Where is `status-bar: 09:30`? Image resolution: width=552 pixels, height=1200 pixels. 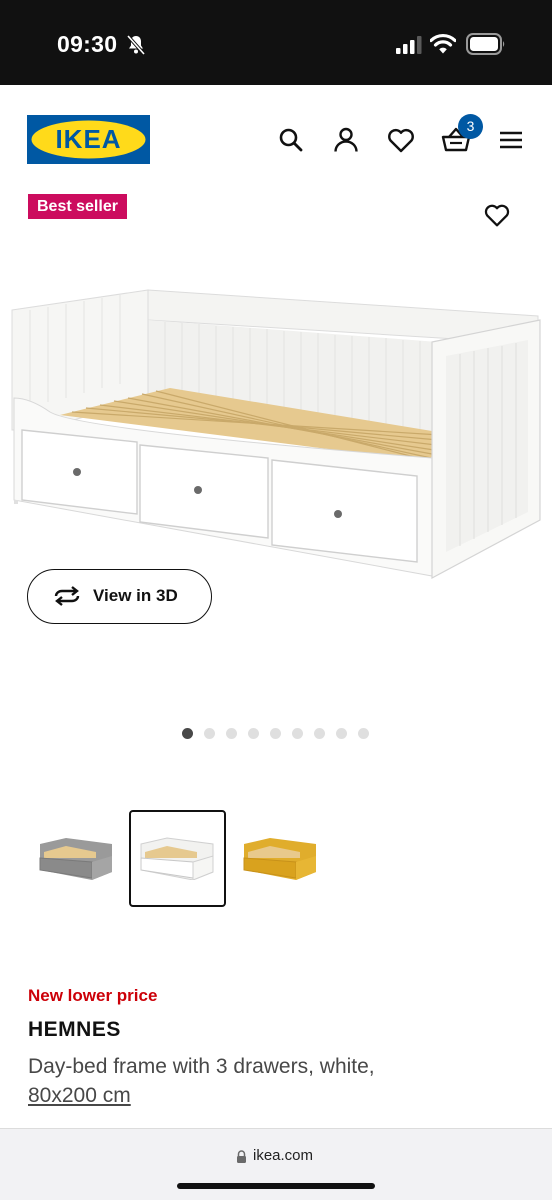 status-bar: 09:30 is located at coordinates (276, 42).